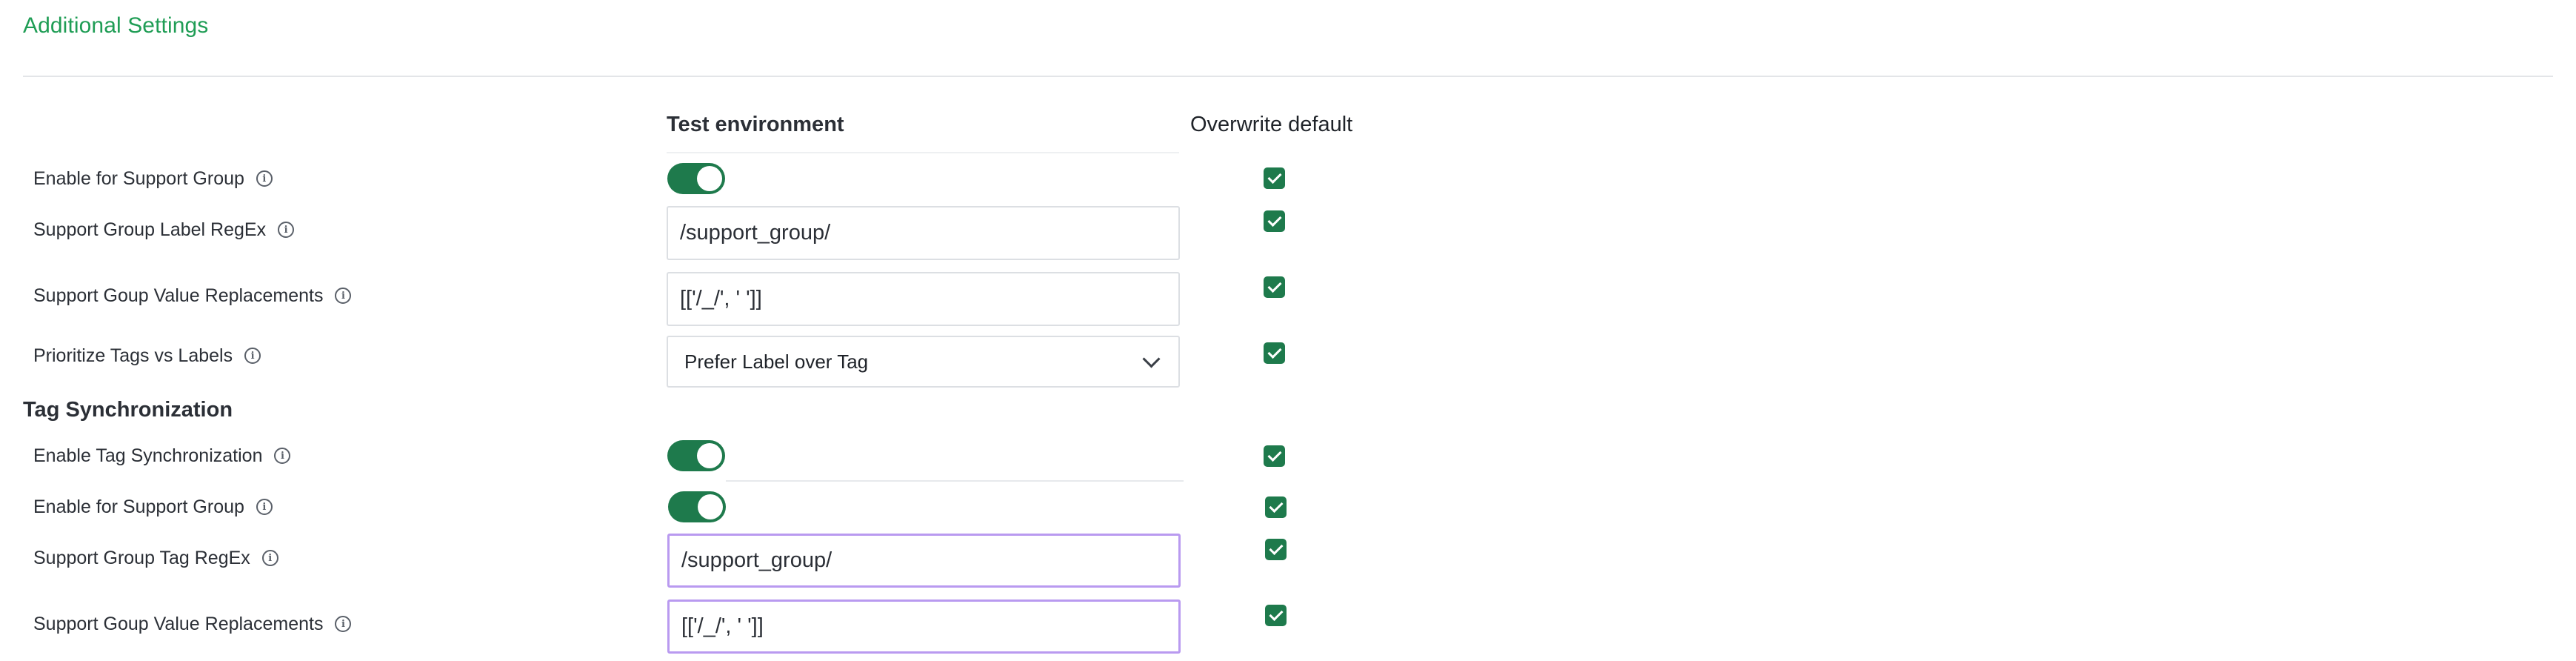 The width and height of the screenshot is (2576, 661). Describe the element at coordinates (696, 456) in the screenshot. I see `enable-tag-sync-toggle` at that location.